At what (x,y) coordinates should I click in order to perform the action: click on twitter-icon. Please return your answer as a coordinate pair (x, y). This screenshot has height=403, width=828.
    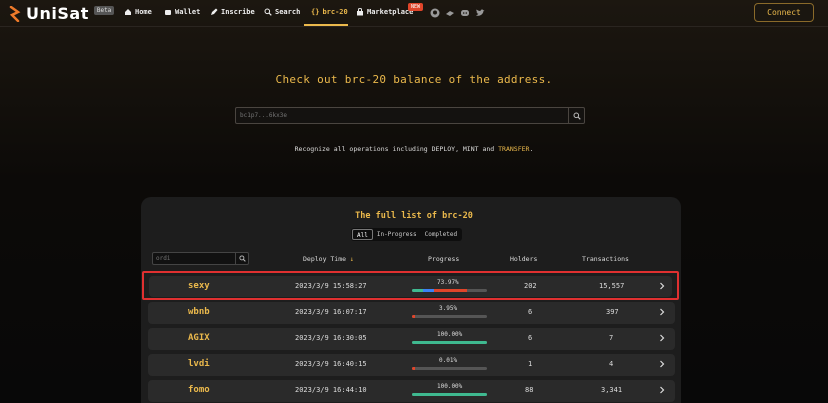
    Looking at the image, I should click on (480, 13).